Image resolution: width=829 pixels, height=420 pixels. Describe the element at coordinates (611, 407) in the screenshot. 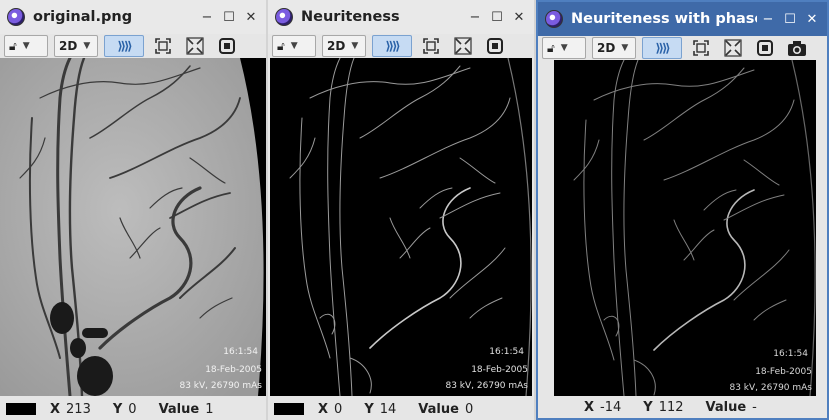

I see `x-value: -14` at that location.